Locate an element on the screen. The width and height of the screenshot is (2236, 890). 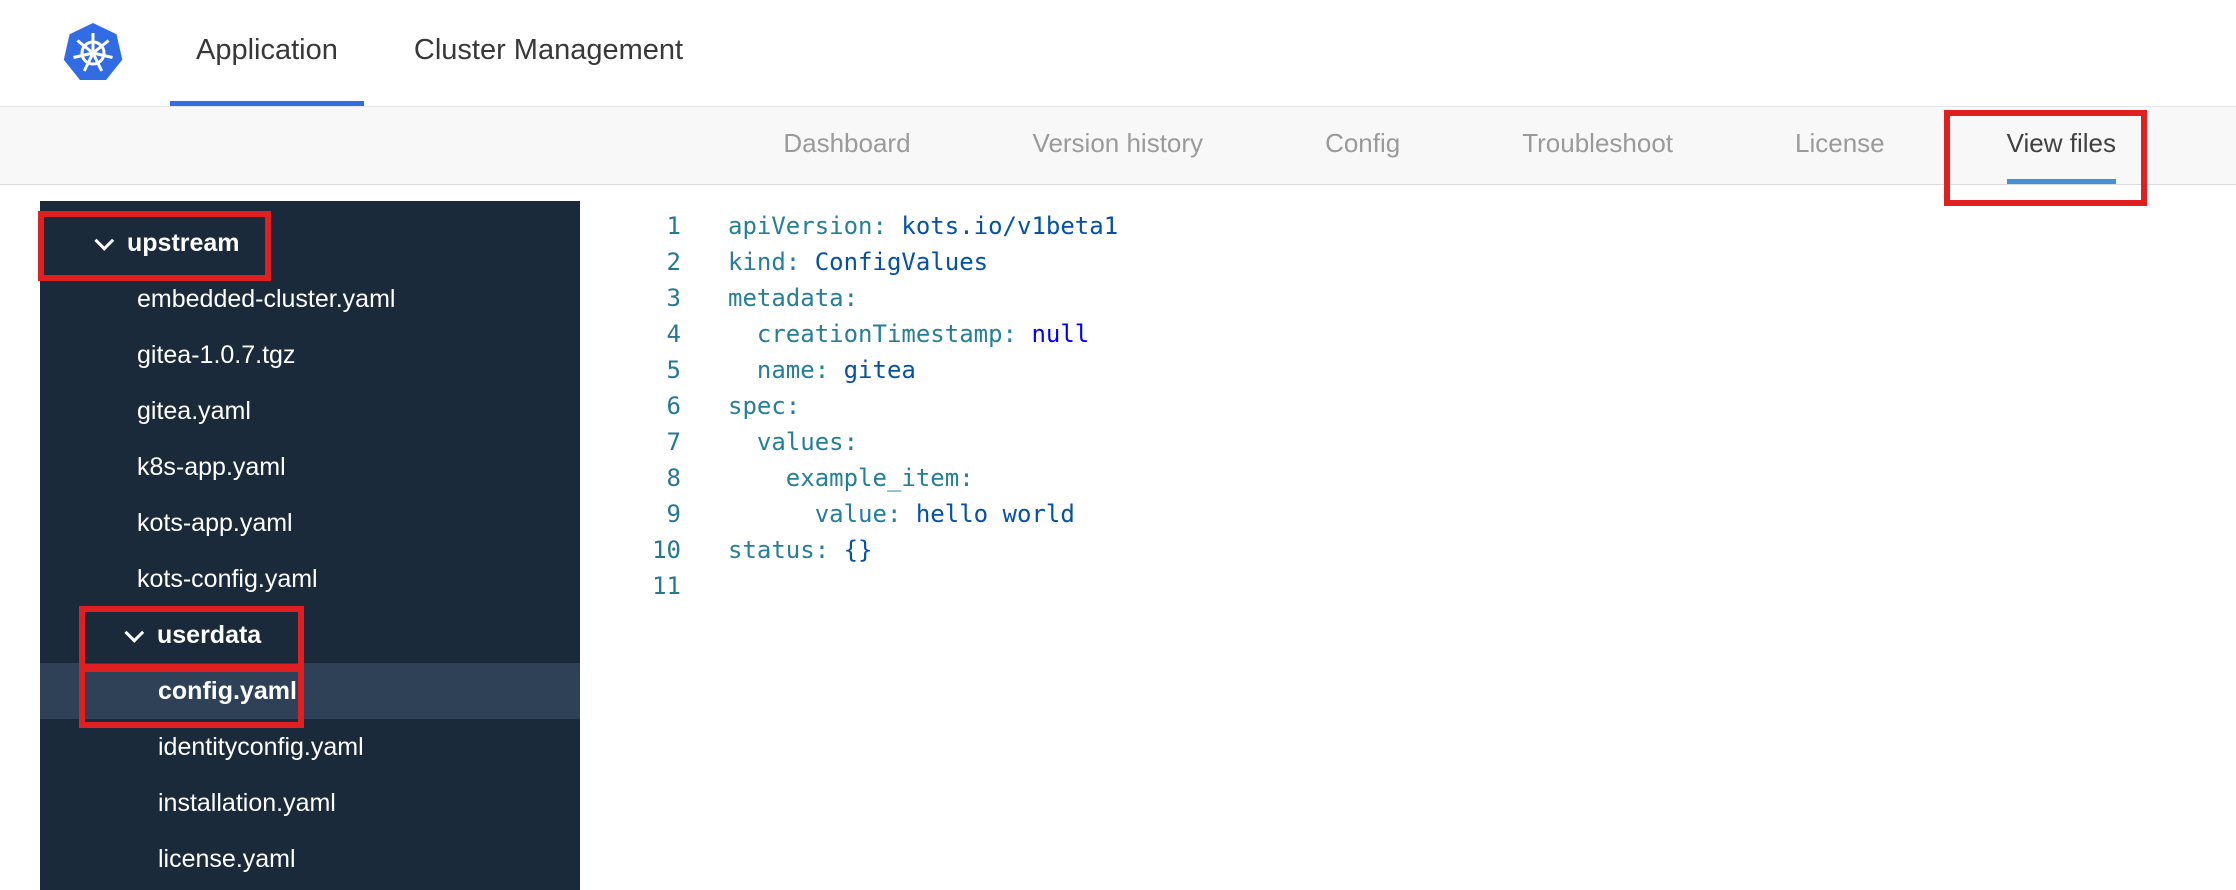
tree-item-label: gitea-1.0.7.tgz is located at coordinates (216, 354).